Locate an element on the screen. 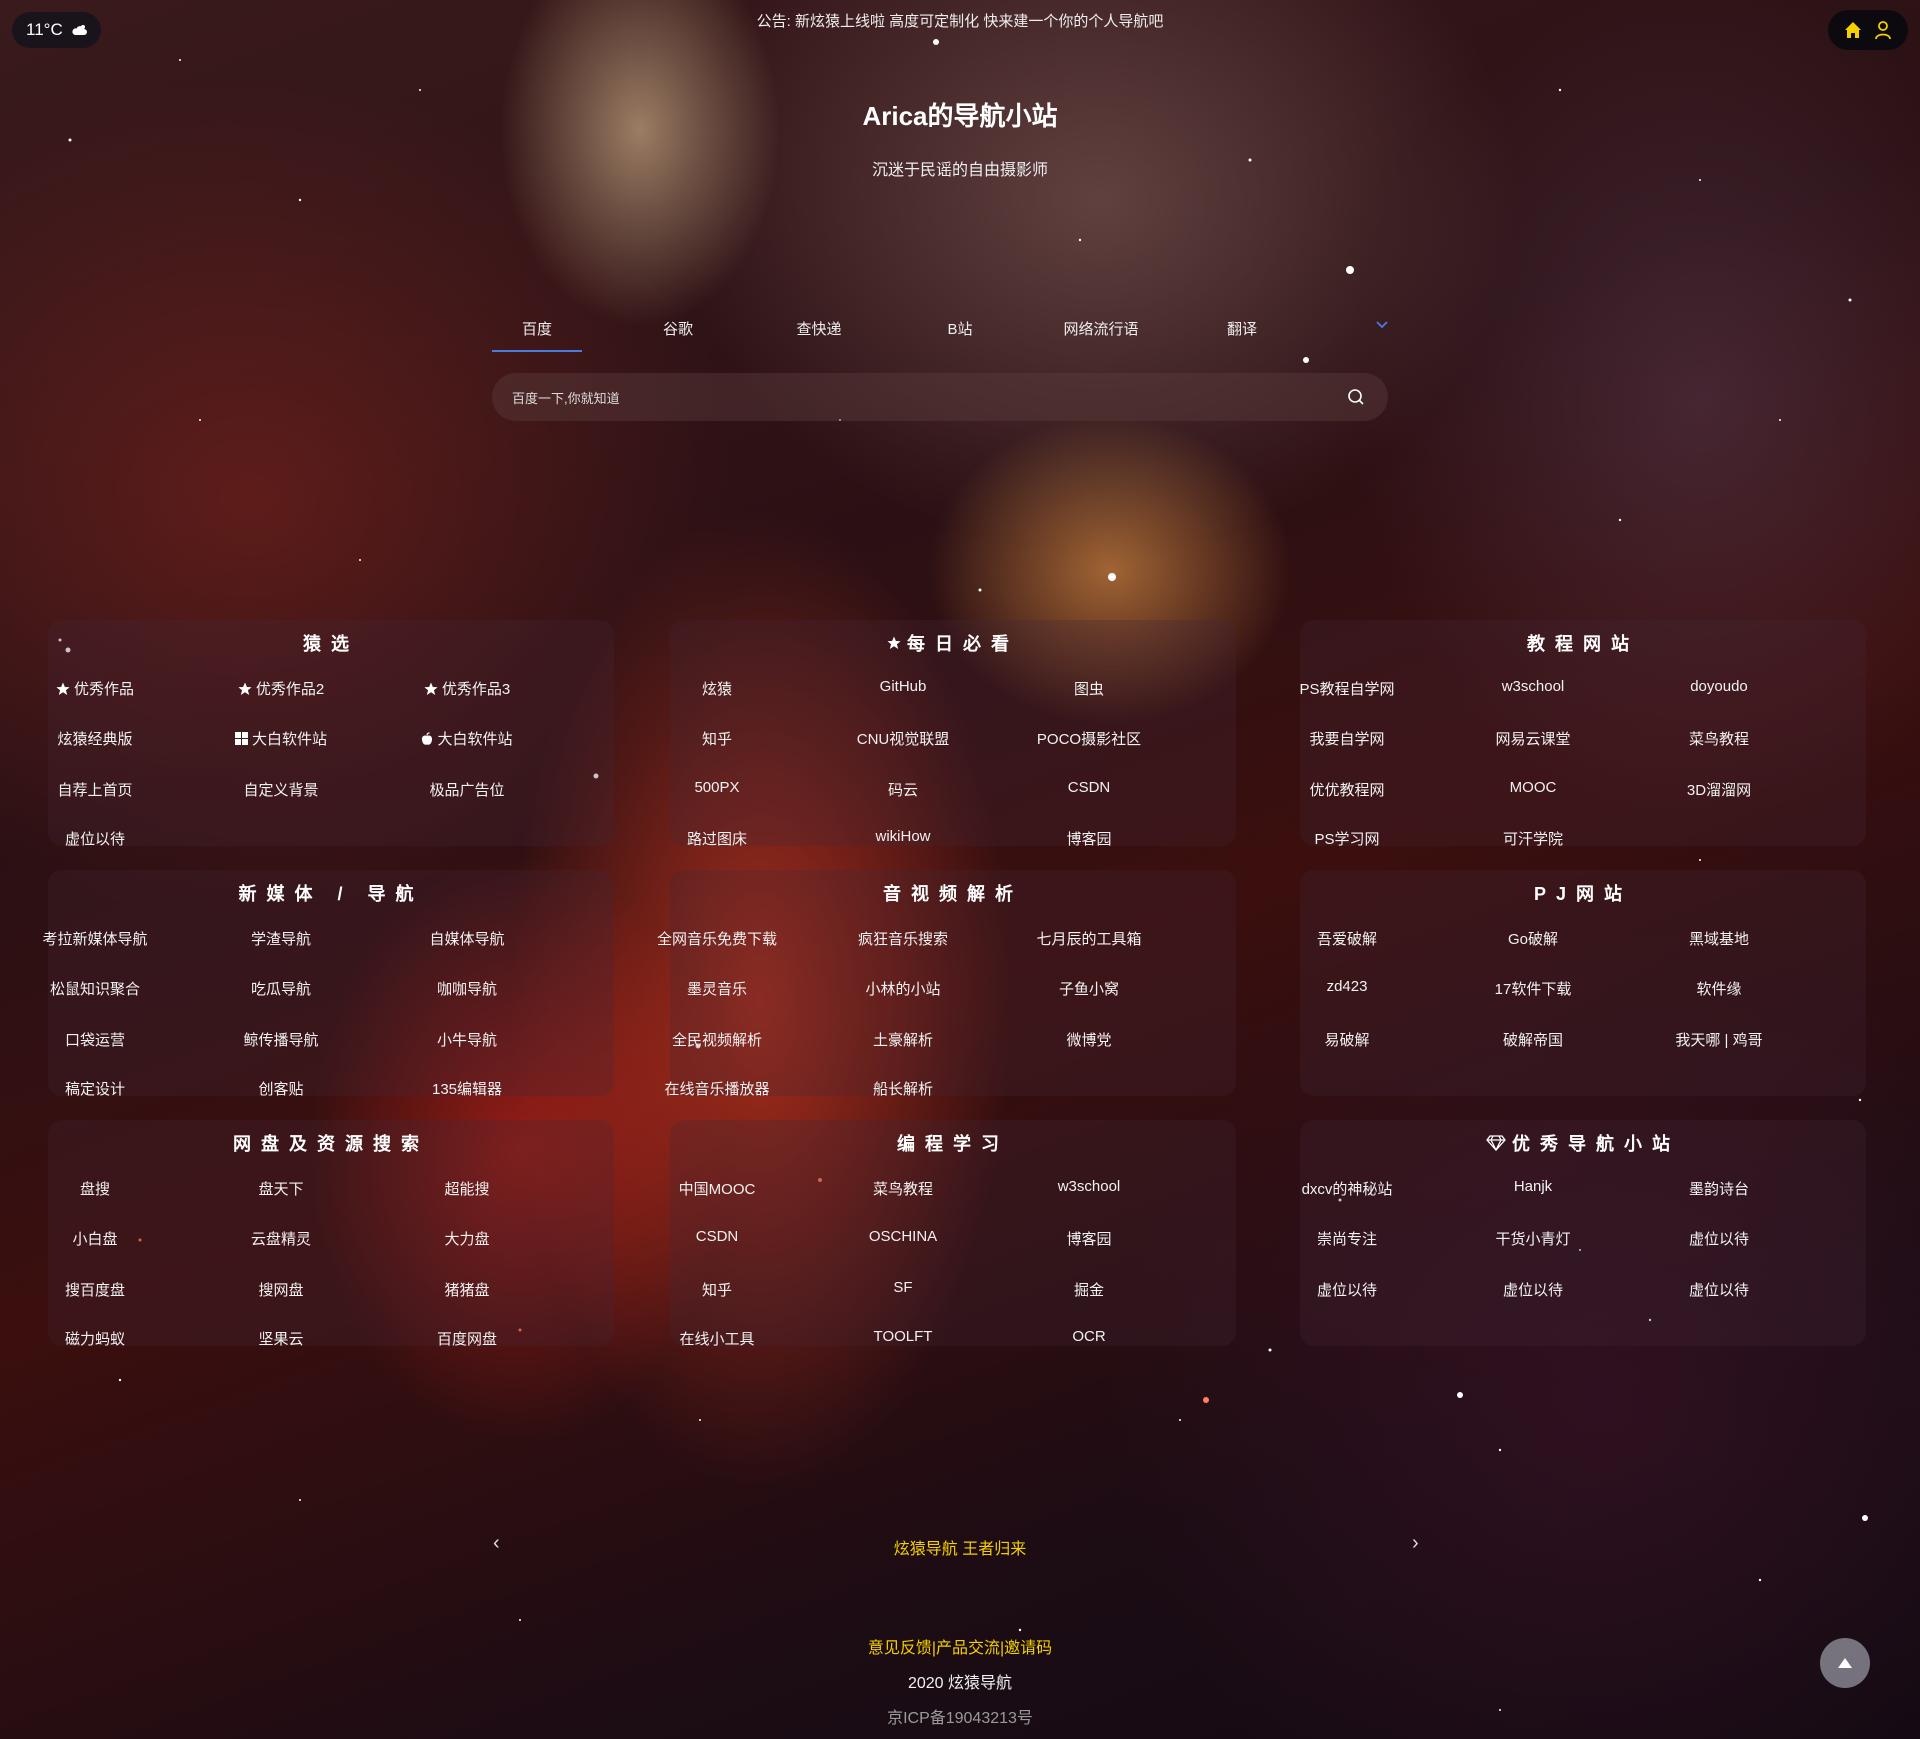 Image resolution: width=1920 pixels, height=1739 pixels. nav-link: 炫猿 is located at coordinates (717, 688).